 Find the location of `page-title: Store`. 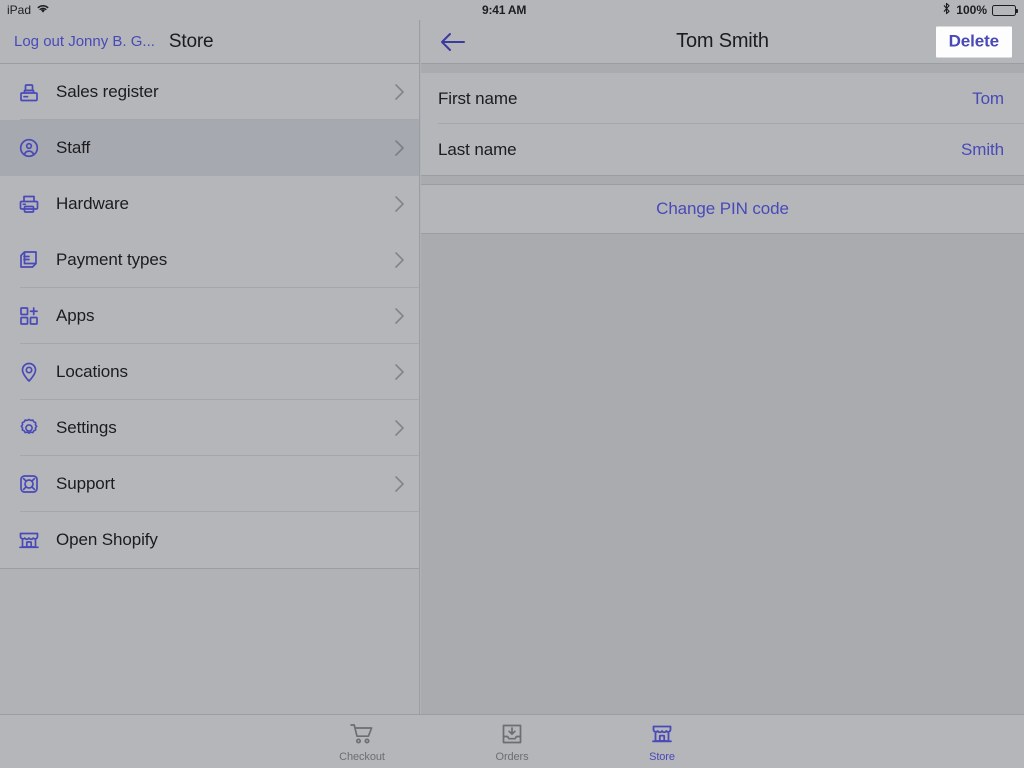

page-title: Store is located at coordinates (191, 41).